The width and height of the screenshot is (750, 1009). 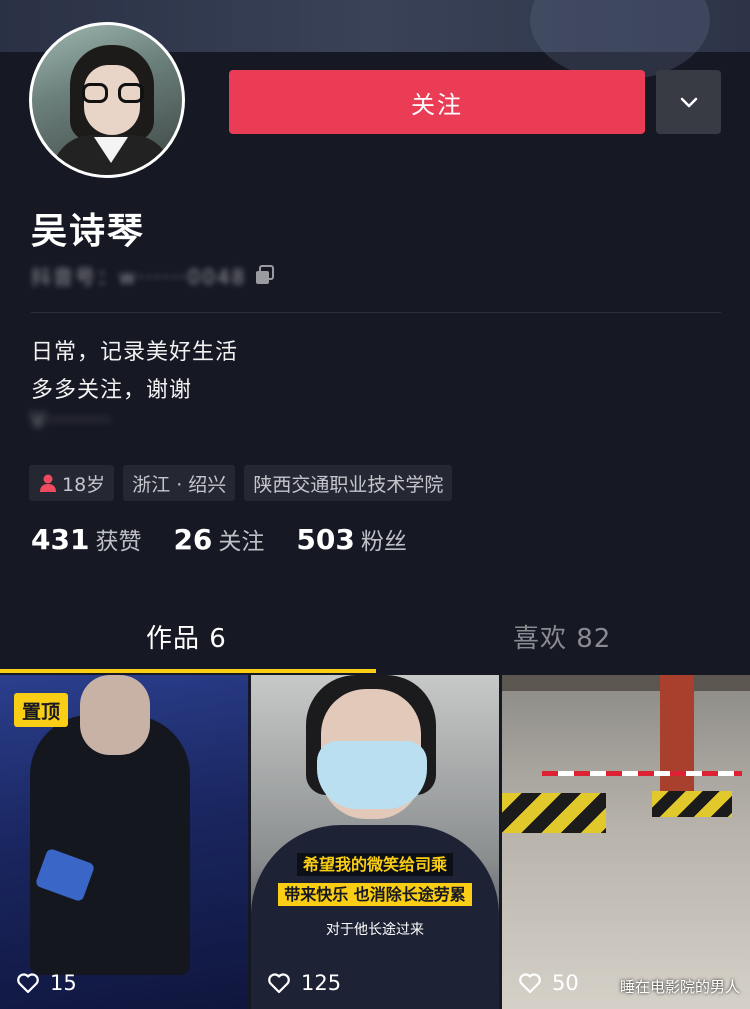 I want to click on thumb-figure-head, so click(x=115, y=715).